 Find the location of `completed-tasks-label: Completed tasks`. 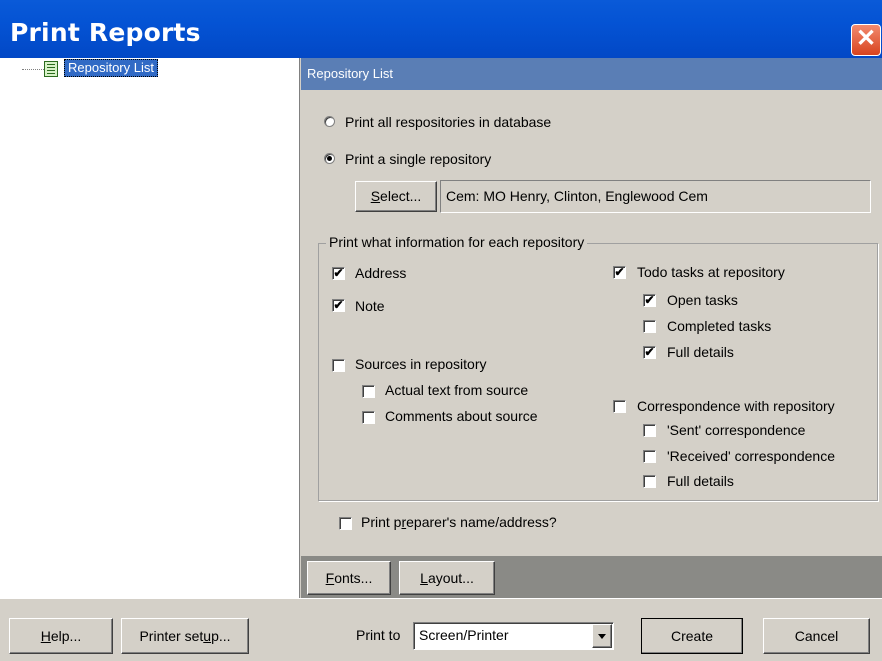

completed-tasks-label: Completed tasks is located at coordinates (719, 326).